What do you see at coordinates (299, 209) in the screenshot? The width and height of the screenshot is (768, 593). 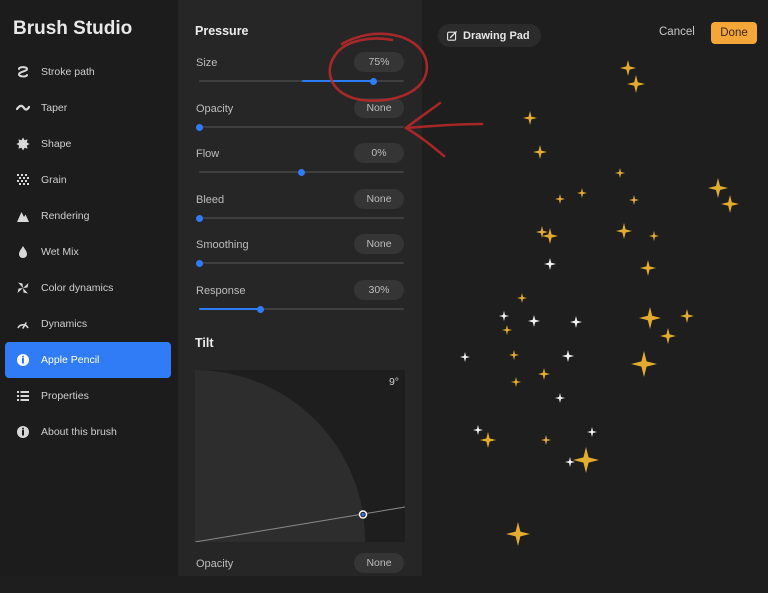 I see `bleed-setting: Bleed None` at bounding box center [299, 209].